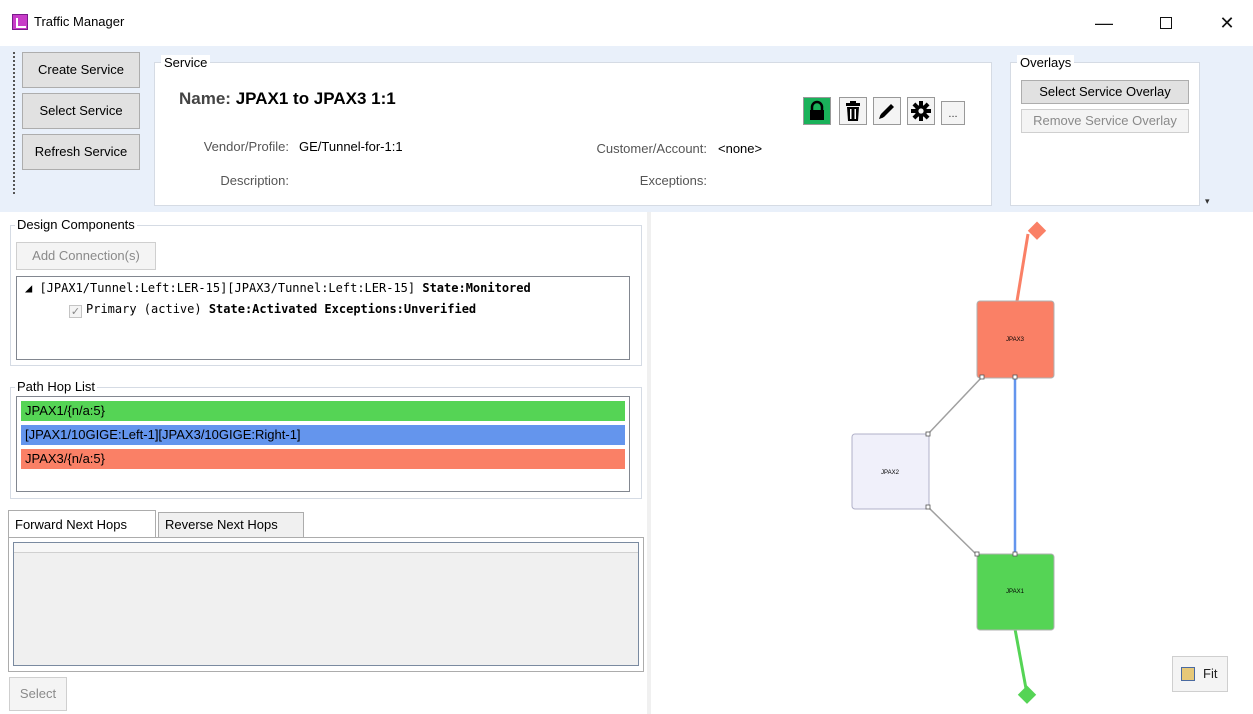  What do you see at coordinates (231, 525) in the screenshot?
I see `tab-reverse-next-hops: Reverse Next Hops` at bounding box center [231, 525].